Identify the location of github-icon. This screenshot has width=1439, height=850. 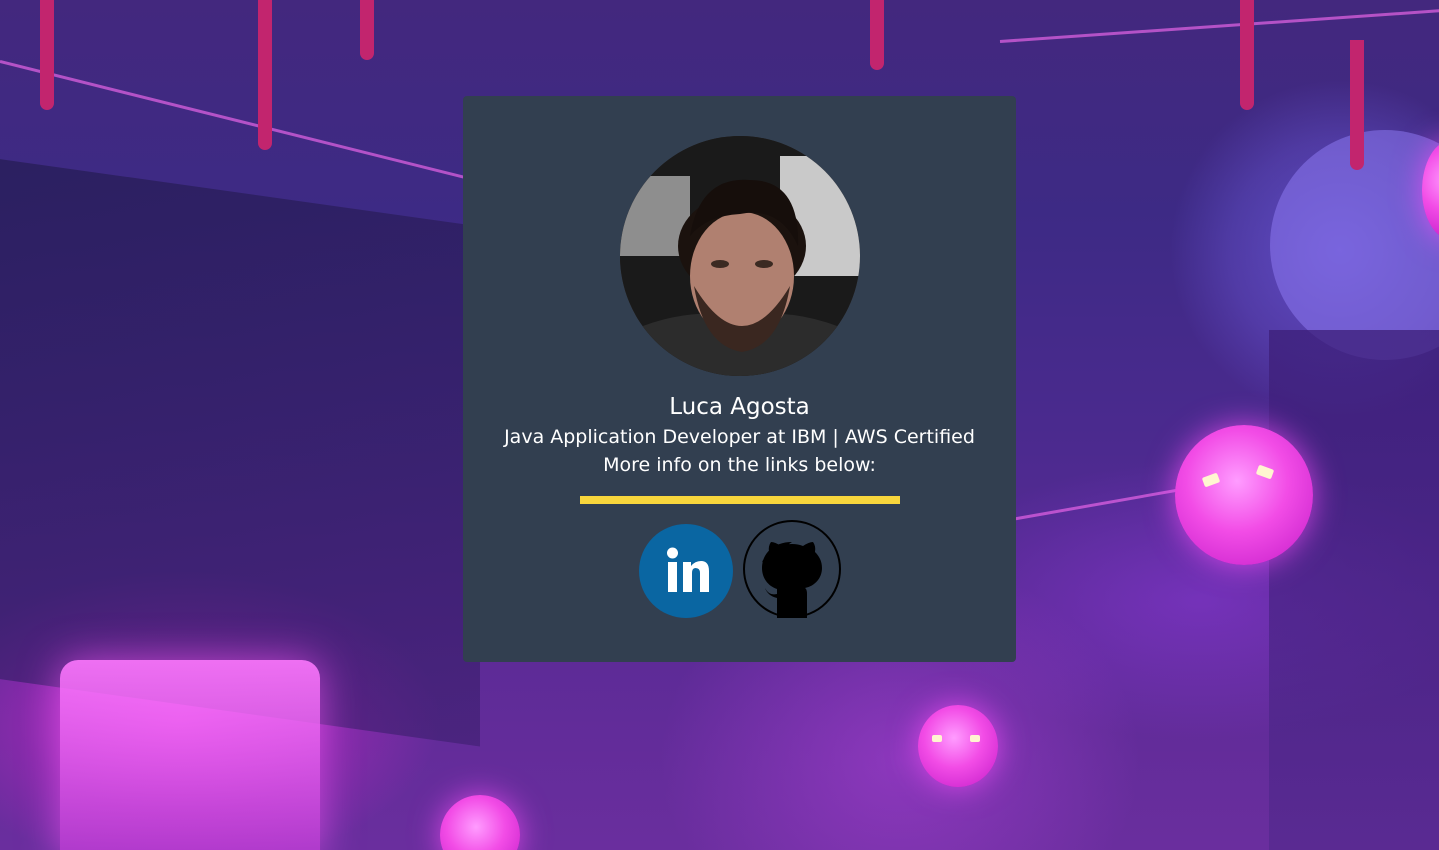
(792, 569).